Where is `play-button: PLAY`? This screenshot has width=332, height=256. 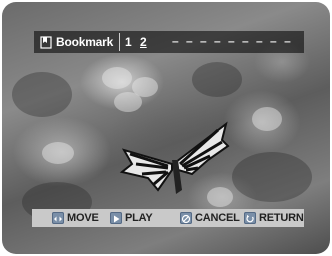
play-button: PLAY is located at coordinates (131, 218).